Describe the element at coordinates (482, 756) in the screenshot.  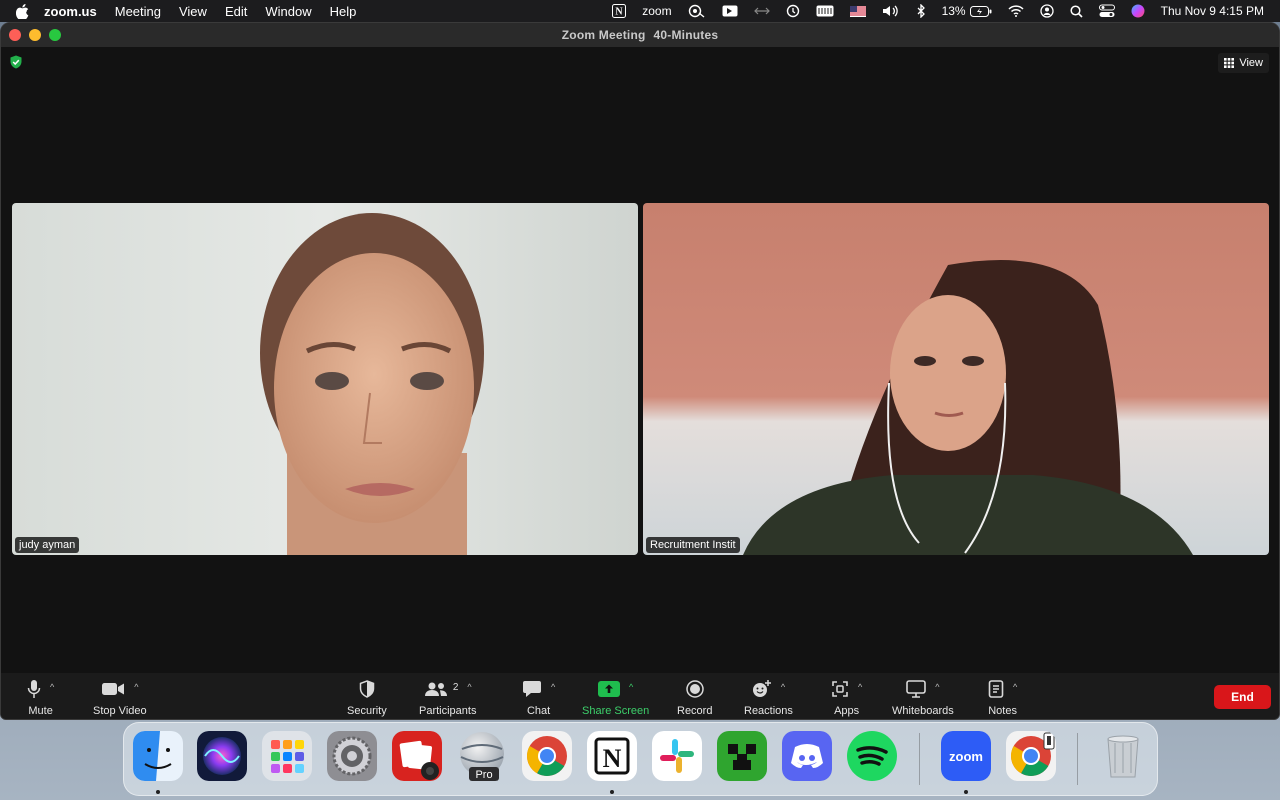
I see `google-earth-pro-icon: Pro` at that location.